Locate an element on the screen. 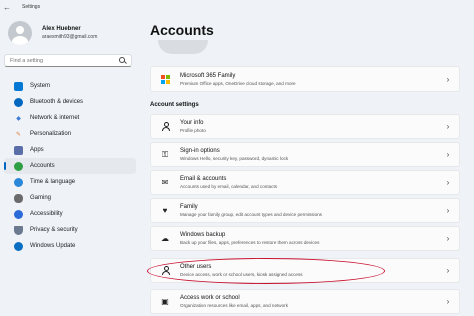 Image resolution: width=474 pixels, height=316 pixels. card-title: Windows backup is located at coordinates (203, 235).